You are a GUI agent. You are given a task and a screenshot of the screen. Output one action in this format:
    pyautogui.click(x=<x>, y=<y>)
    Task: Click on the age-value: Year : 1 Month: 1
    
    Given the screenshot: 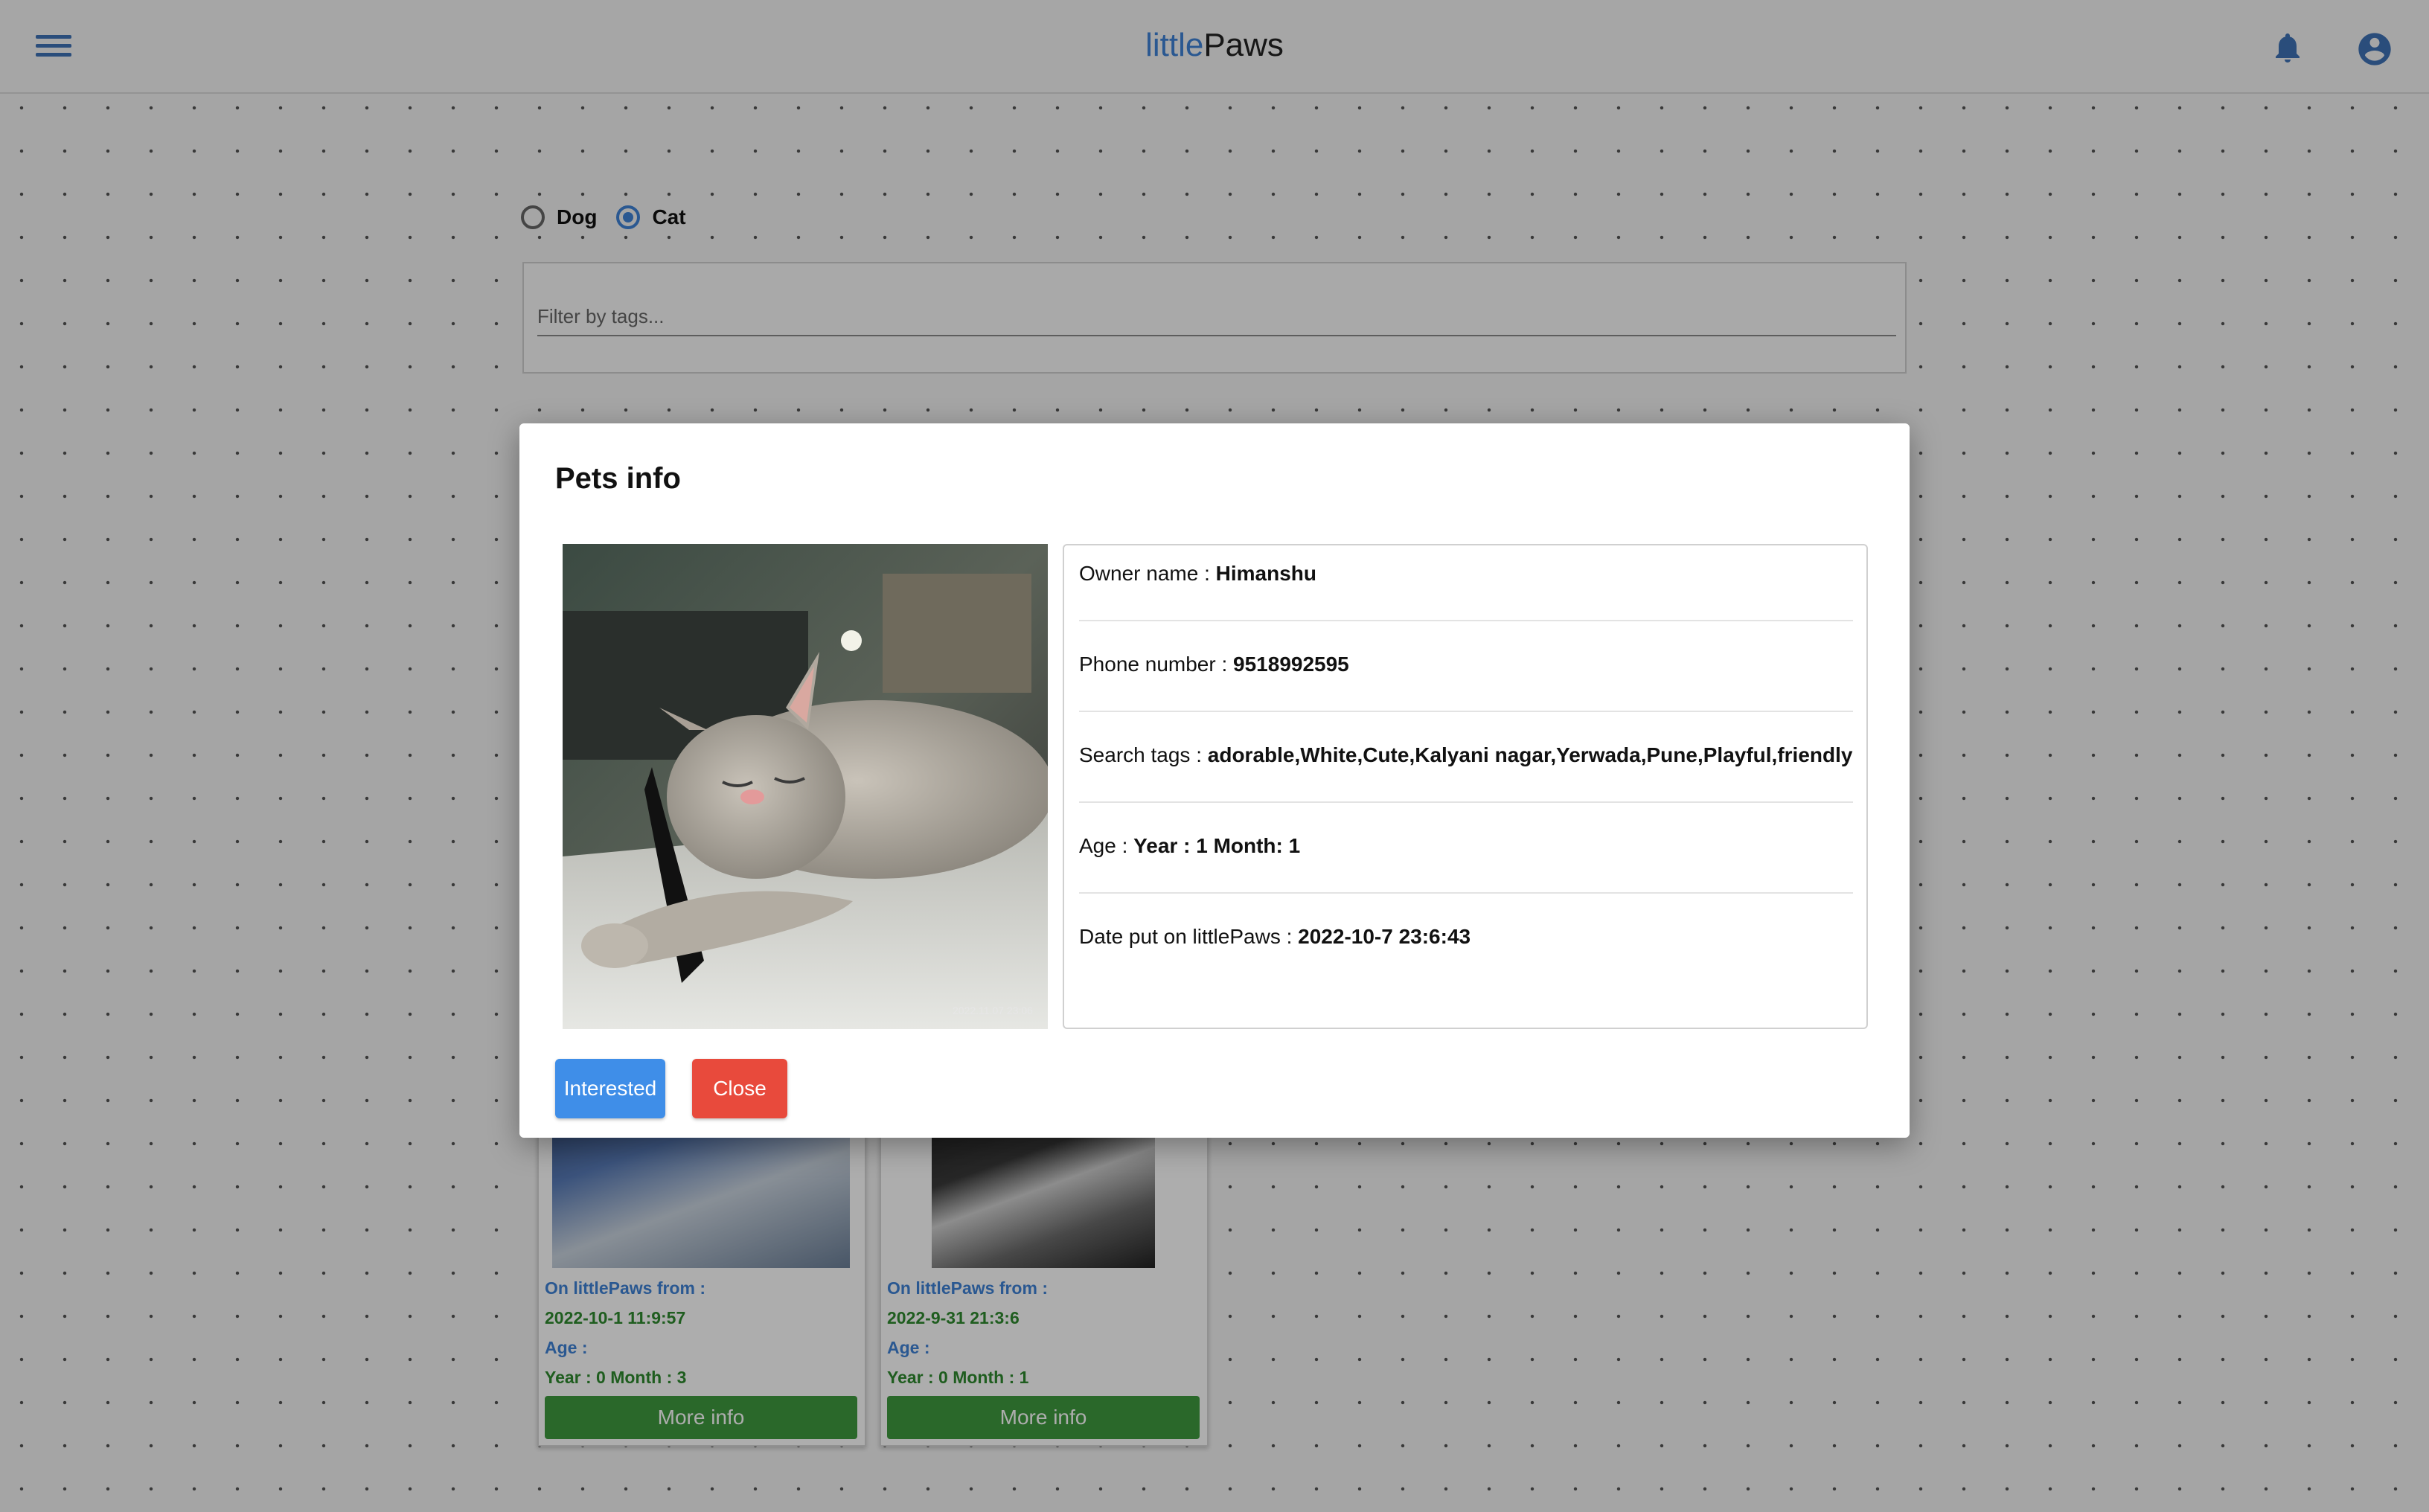 What is the action you would take?
    pyautogui.click(x=1217, y=845)
    